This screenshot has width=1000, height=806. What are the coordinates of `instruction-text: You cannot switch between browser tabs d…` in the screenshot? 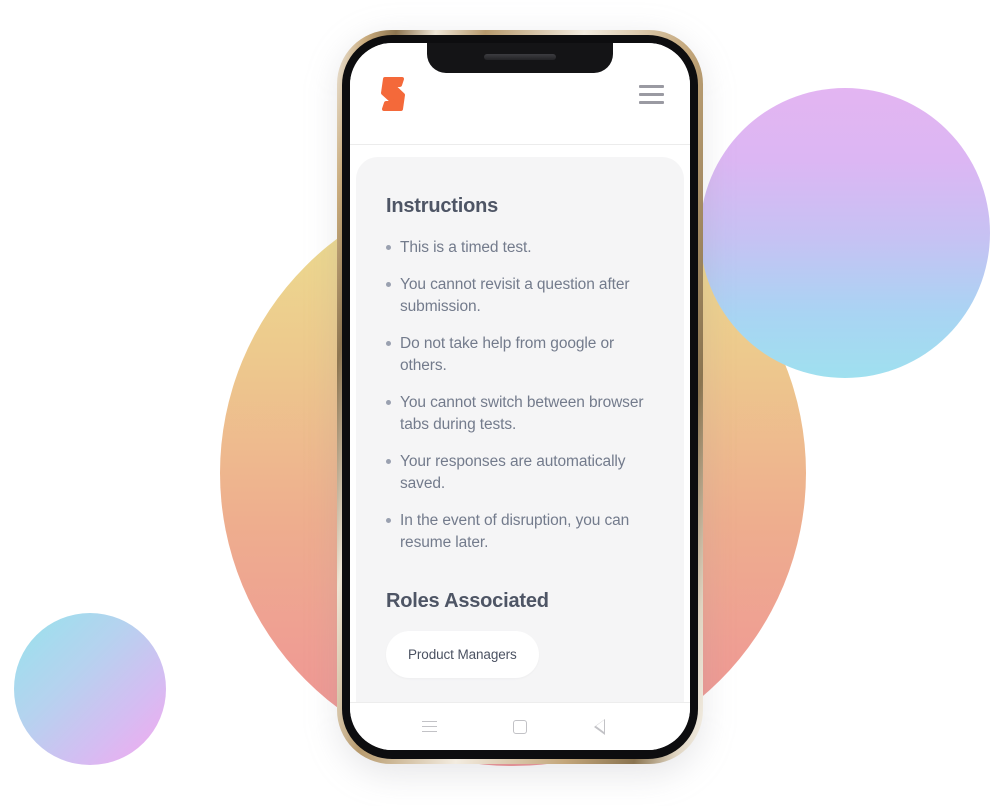 It's located at (522, 413).